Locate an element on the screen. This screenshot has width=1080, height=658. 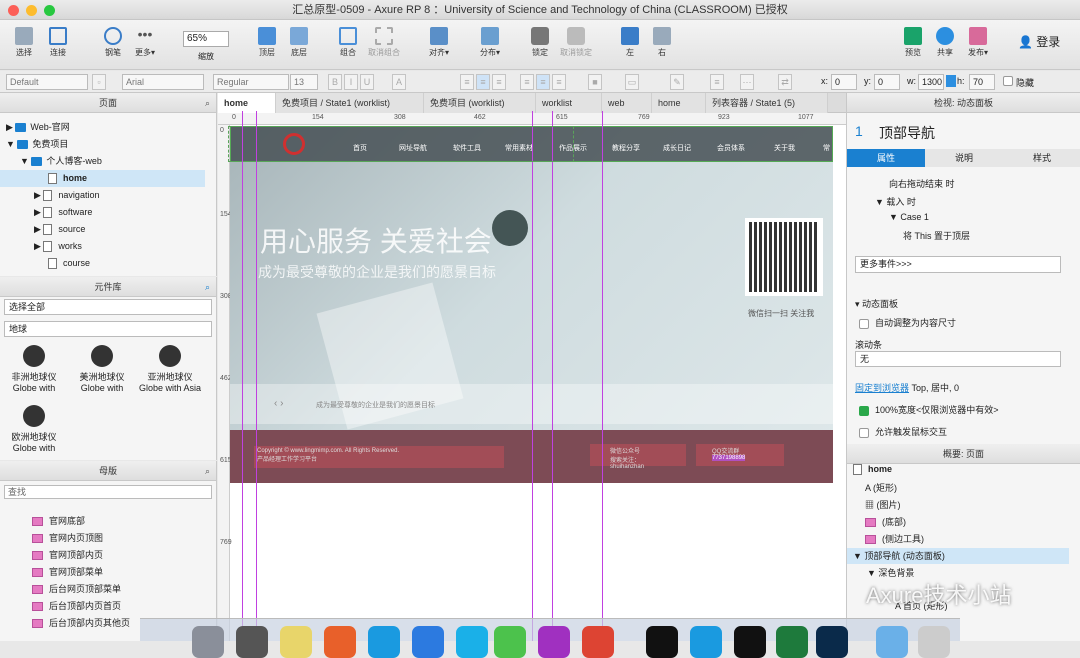
excel-icon is located at coordinates (792, 642).